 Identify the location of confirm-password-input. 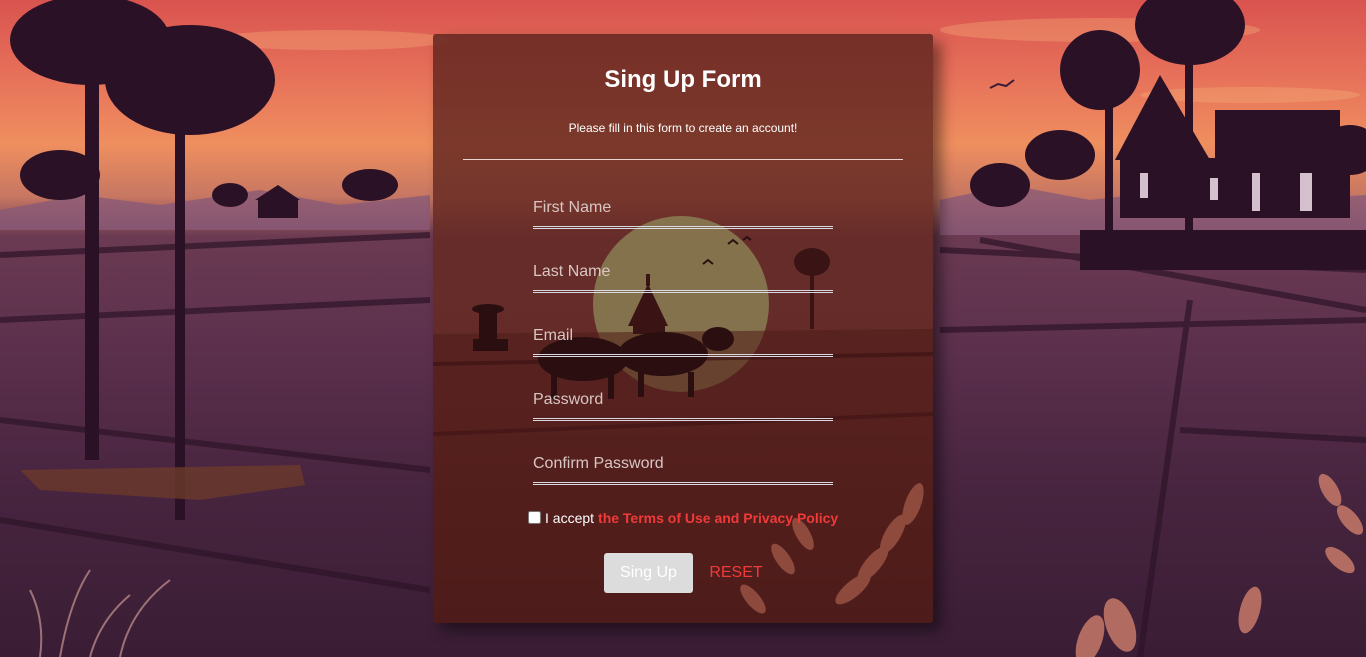
(683, 464).